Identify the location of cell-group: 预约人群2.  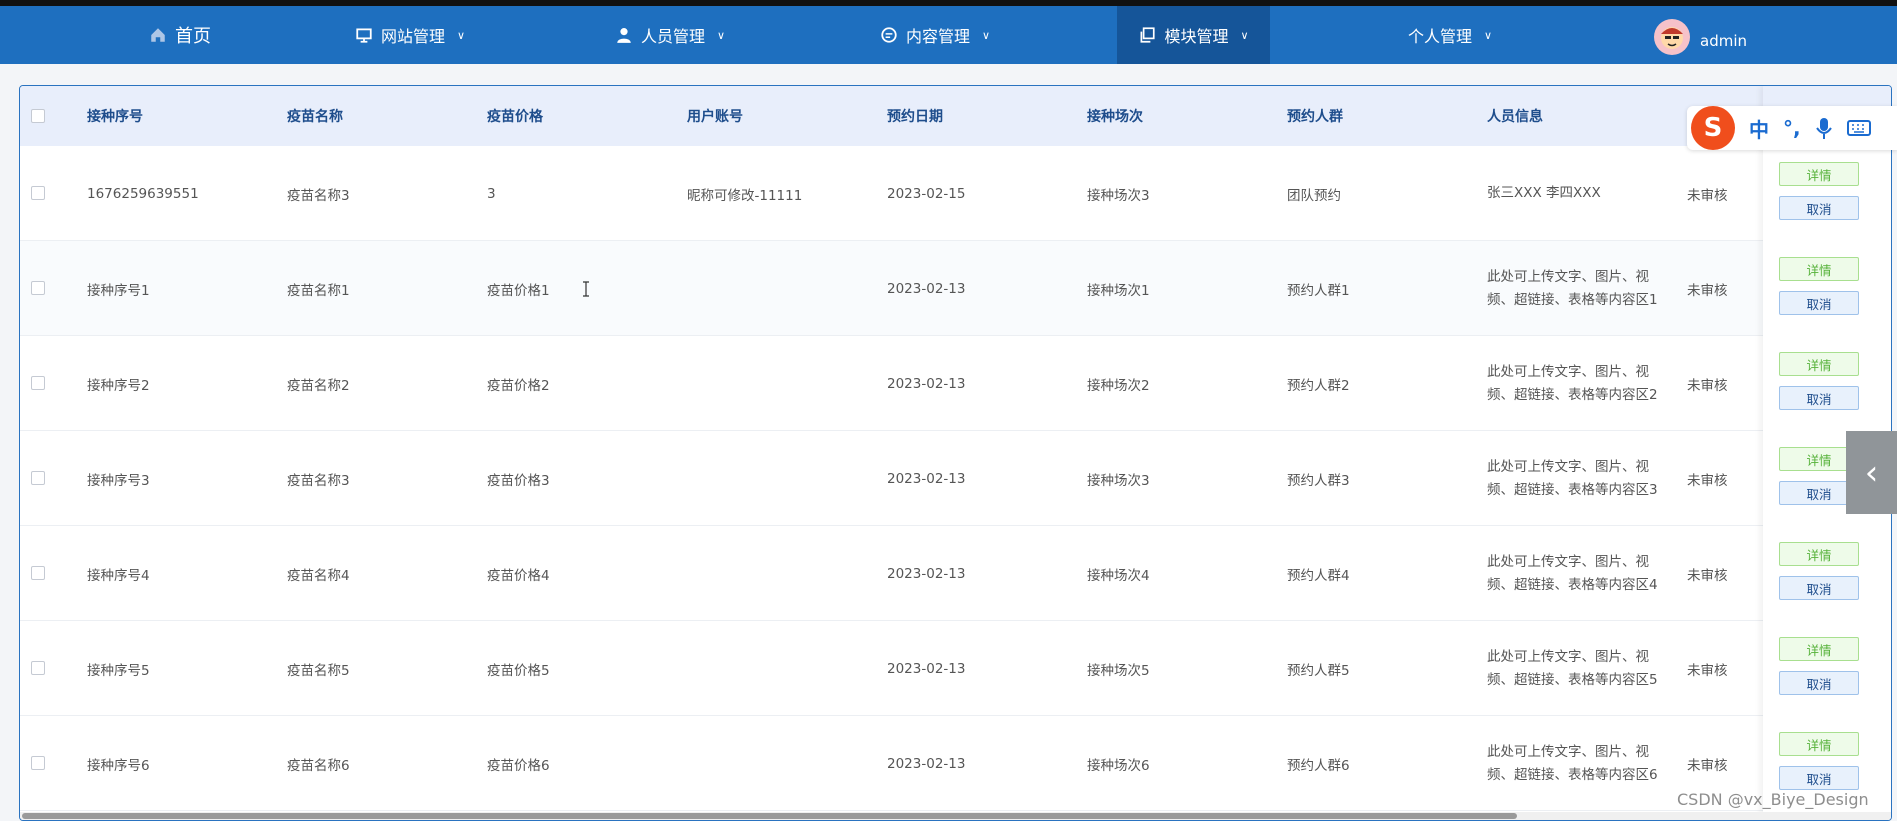
(1318, 385).